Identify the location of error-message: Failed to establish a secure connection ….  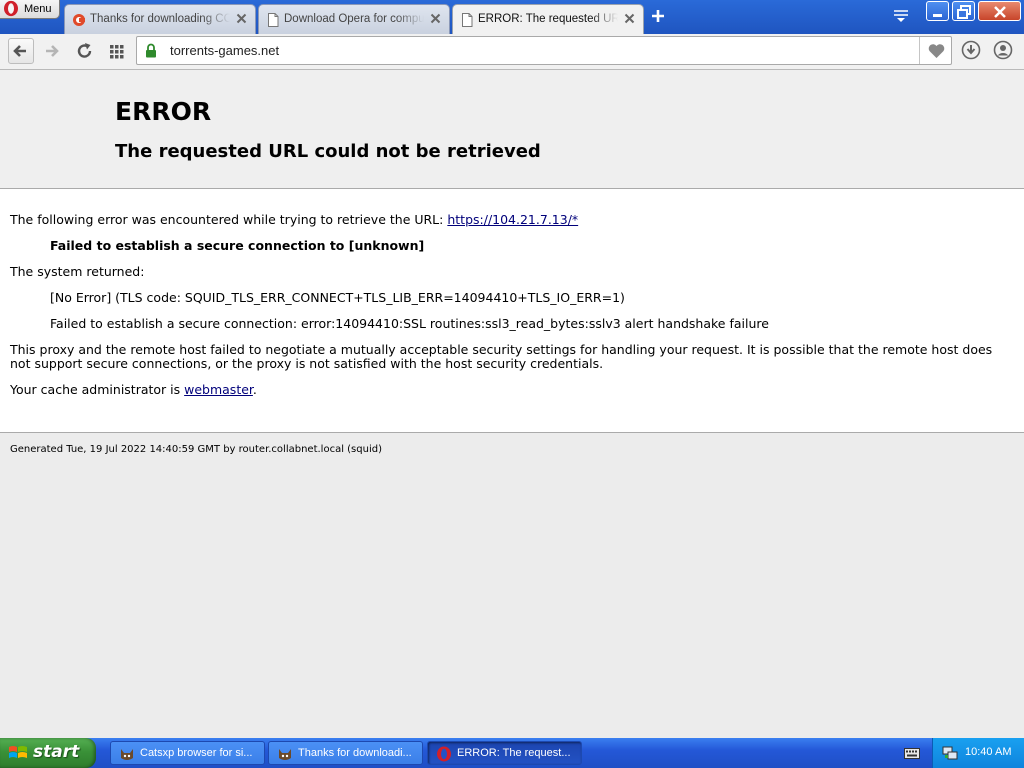
(237, 245).